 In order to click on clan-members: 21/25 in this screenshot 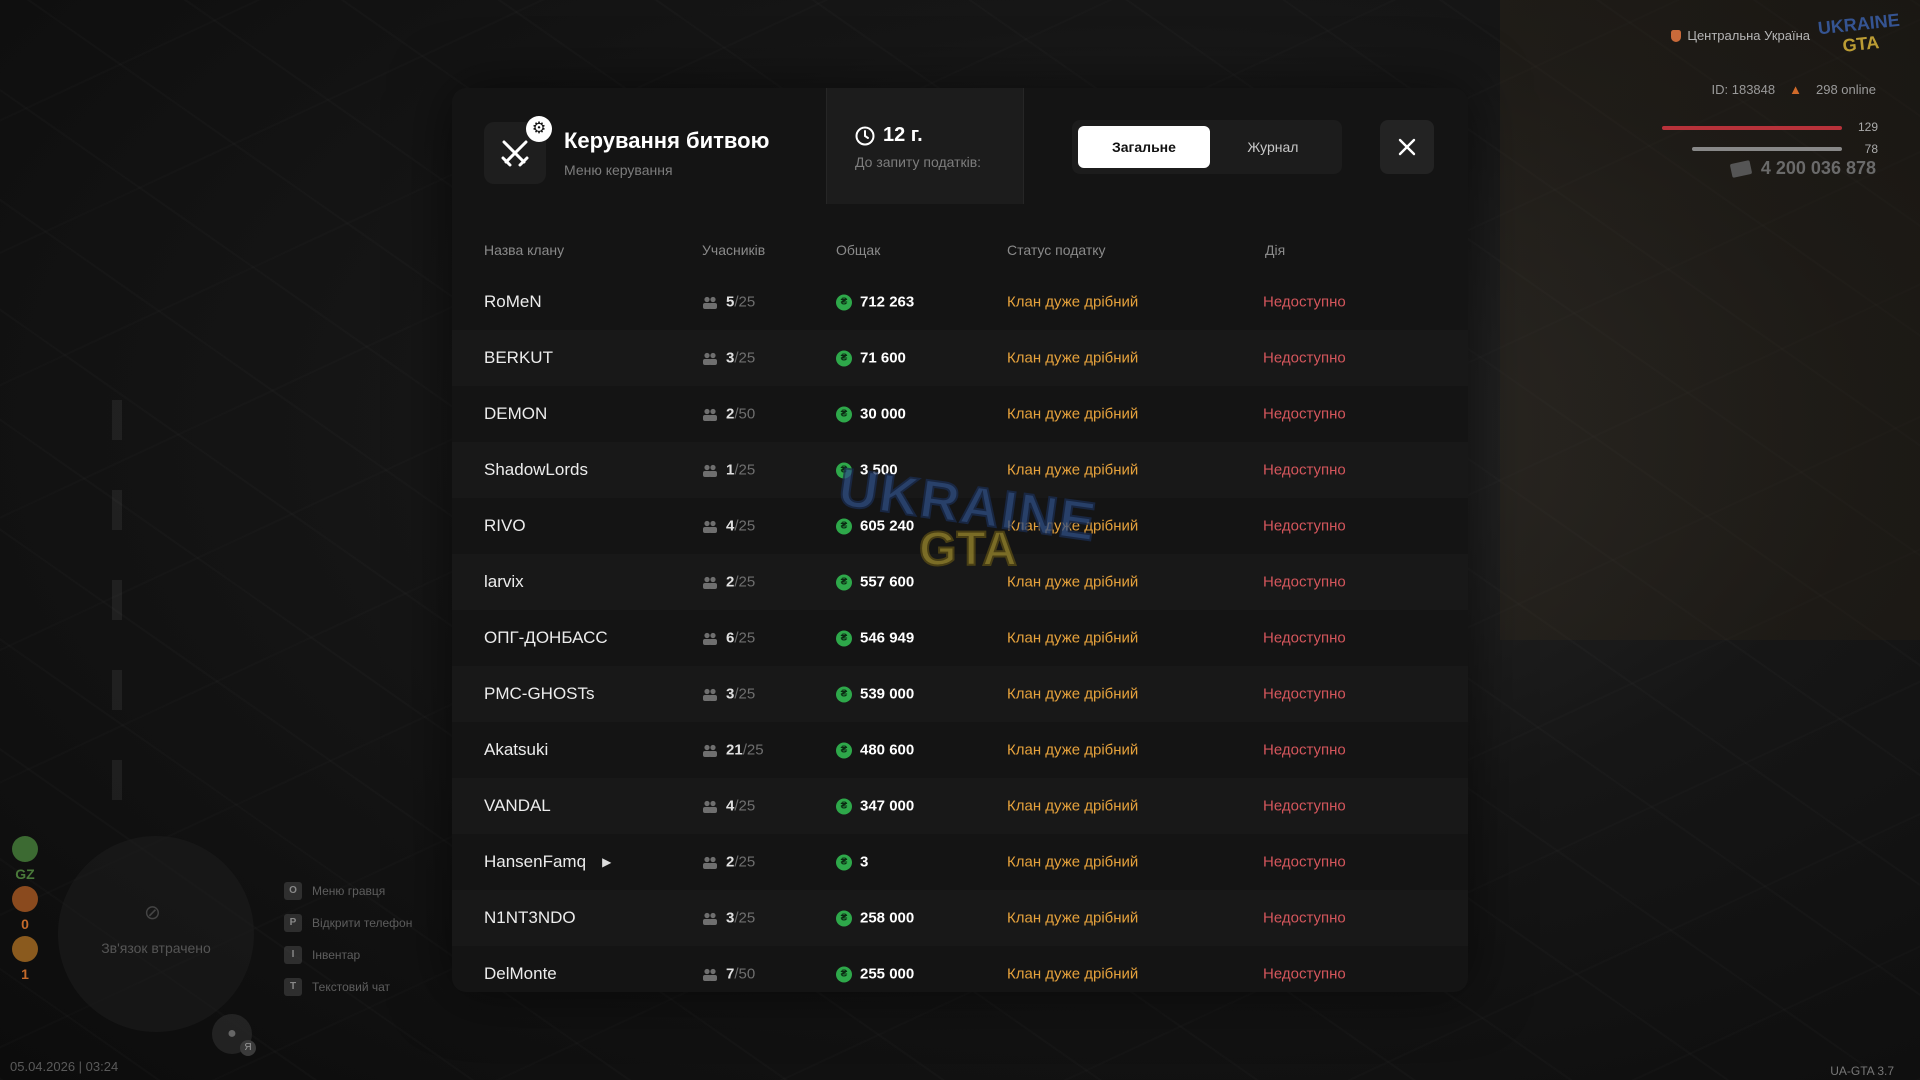, I will do `click(733, 750)`.